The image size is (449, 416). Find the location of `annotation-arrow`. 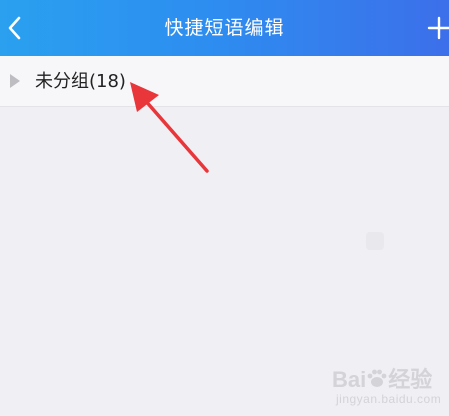

annotation-arrow is located at coordinates (169, 127).